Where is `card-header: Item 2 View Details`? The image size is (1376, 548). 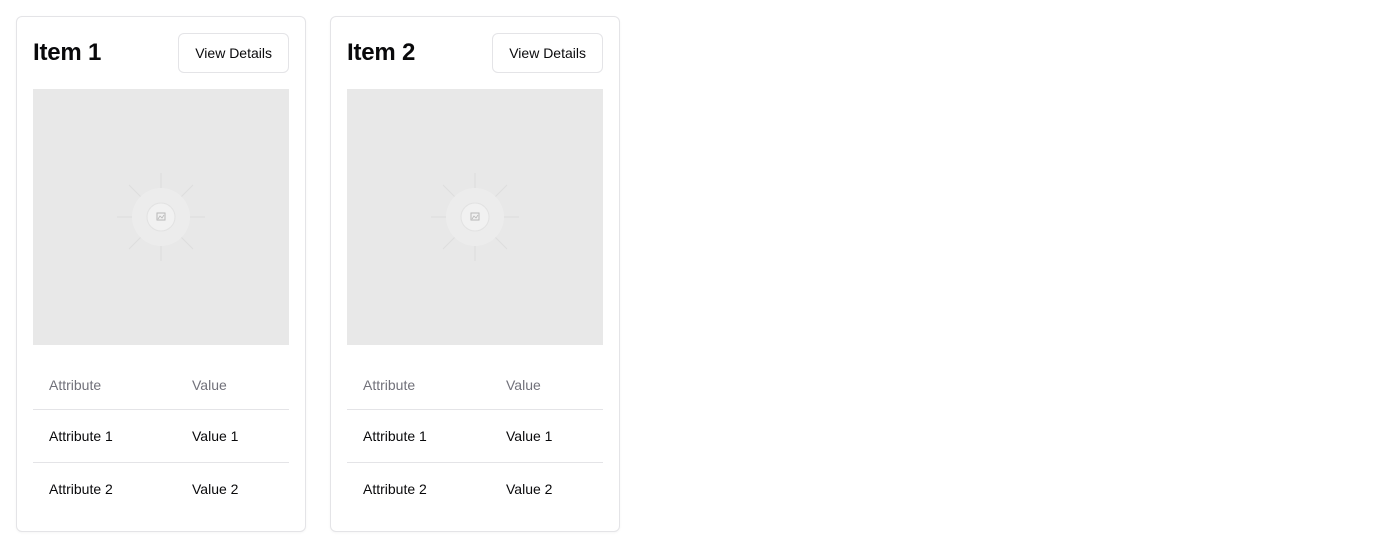 card-header: Item 2 View Details is located at coordinates (475, 53).